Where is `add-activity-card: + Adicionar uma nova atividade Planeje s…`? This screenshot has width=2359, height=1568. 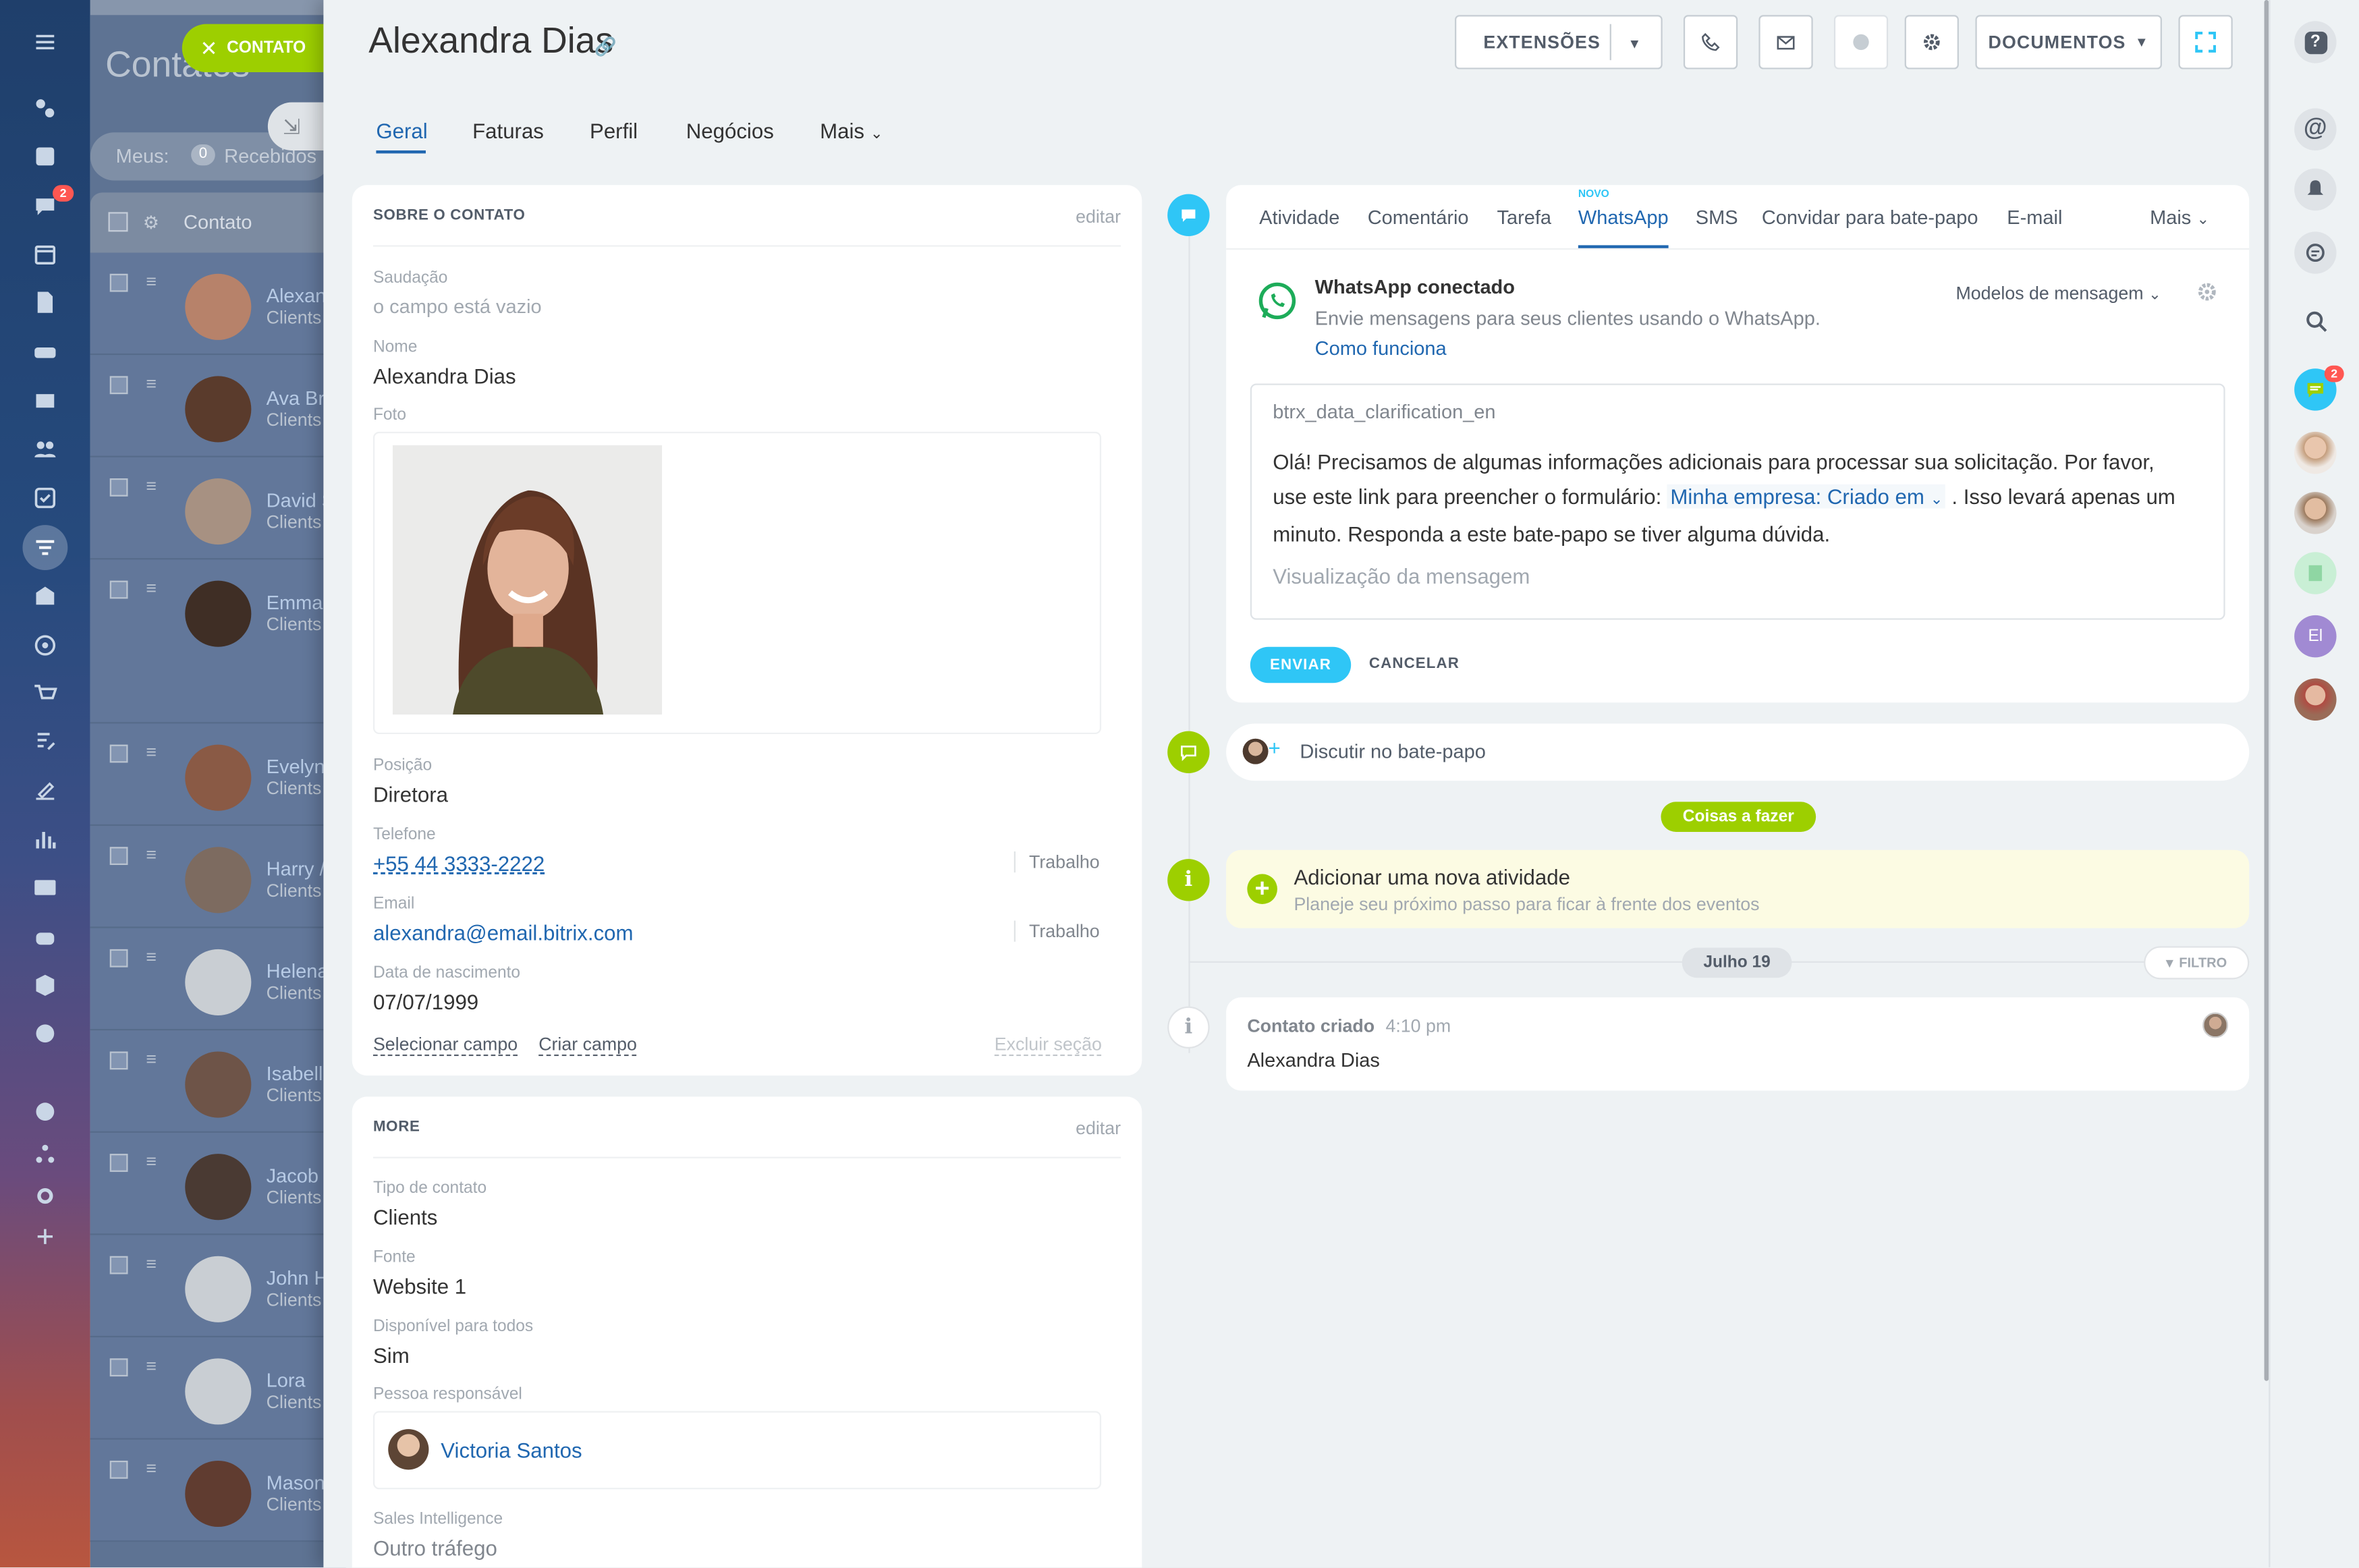 add-activity-card: + Adicionar uma nova atividade Planeje s… is located at coordinates (1738, 888).